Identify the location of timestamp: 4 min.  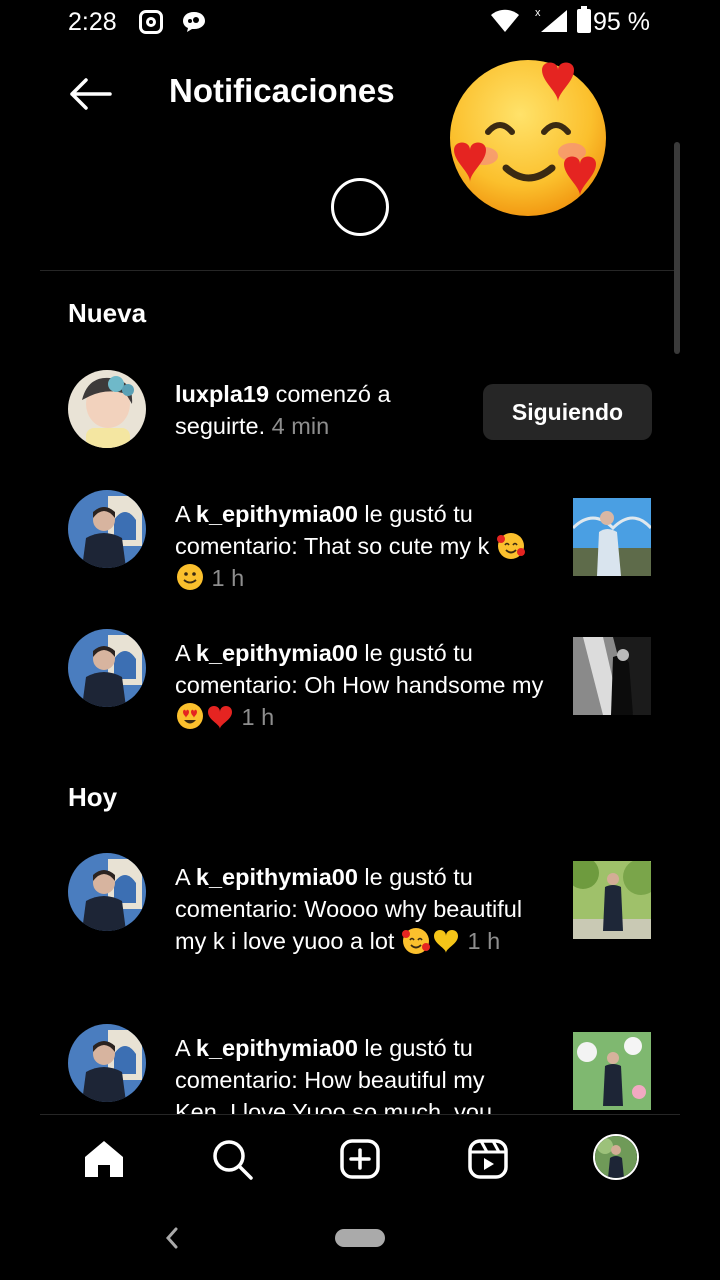
(297, 426).